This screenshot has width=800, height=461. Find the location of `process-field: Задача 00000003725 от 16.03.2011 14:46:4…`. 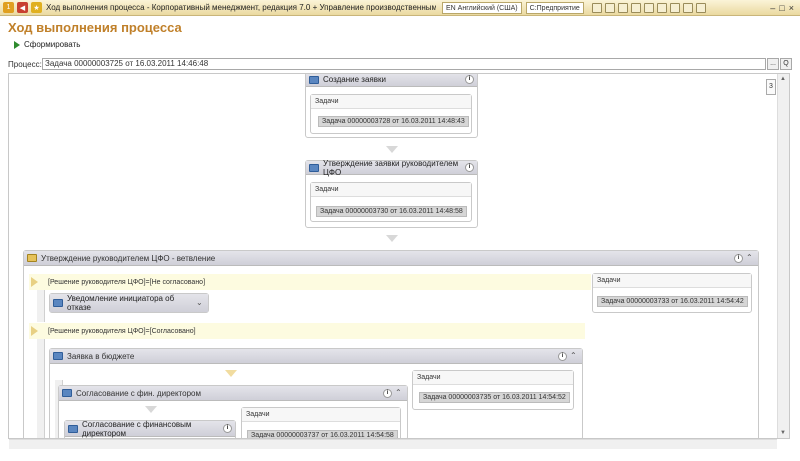

process-field: Задача 00000003725 от 16.03.2011 14:46:4… is located at coordinates (404, 64).